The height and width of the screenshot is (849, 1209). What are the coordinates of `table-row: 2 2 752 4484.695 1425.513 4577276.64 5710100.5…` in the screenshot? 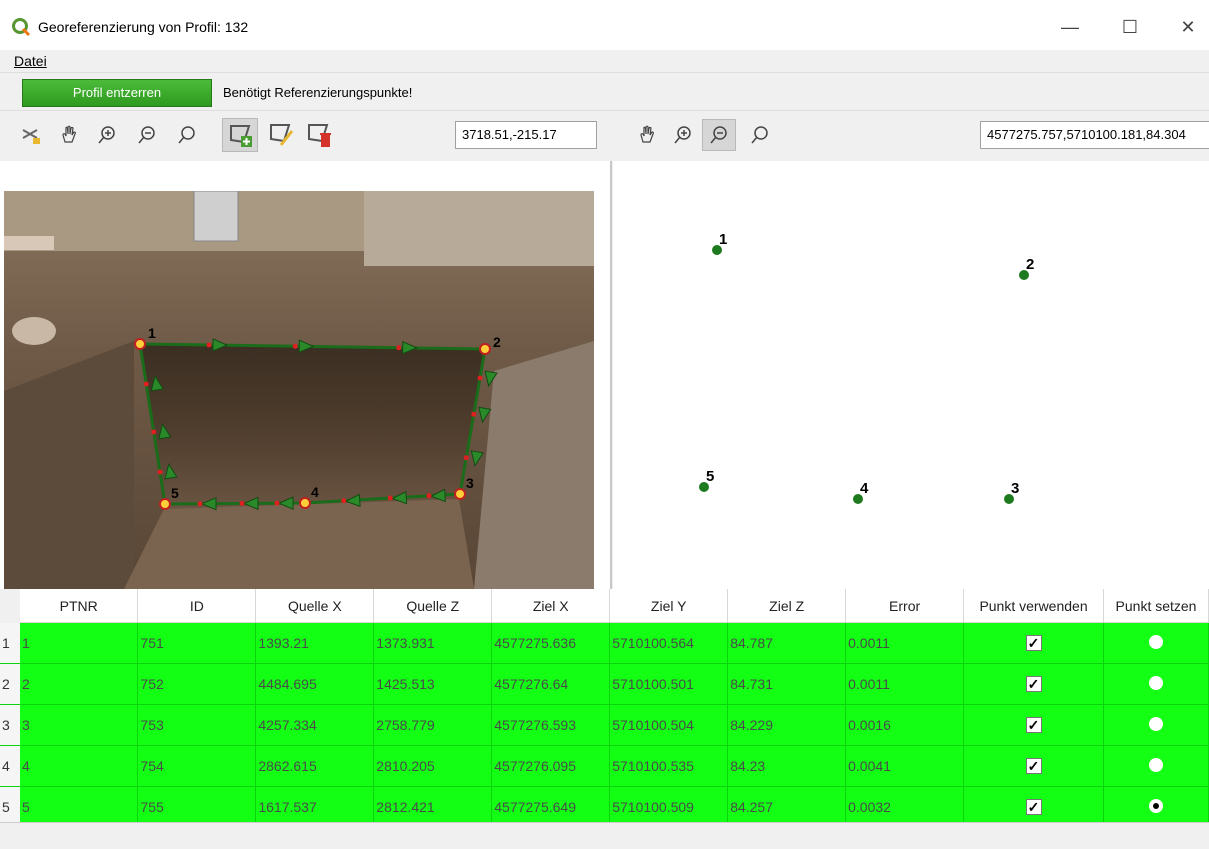 It's located at (604, 684).